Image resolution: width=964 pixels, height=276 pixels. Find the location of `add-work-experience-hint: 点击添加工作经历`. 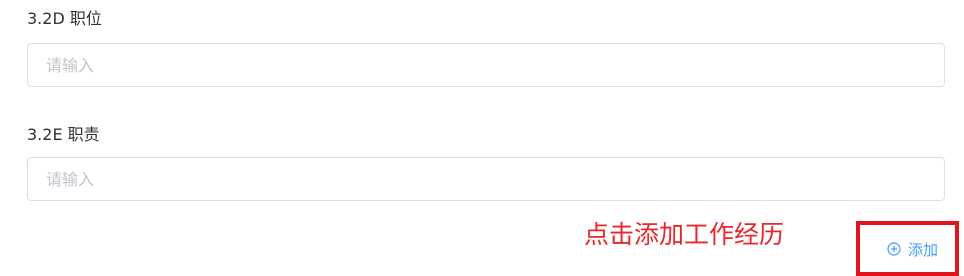

add-work-experience-hint: 点击添加工作经历 is located at coordinates (684, 234).